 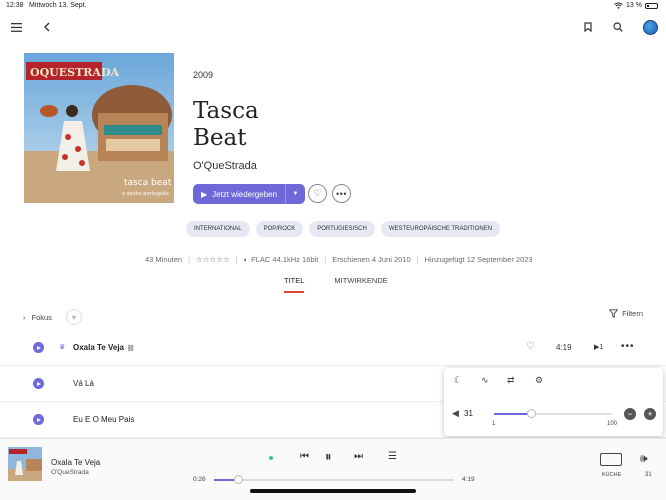 What do you see at coordinates (131, 349) in the screenshot?
I see `link-icon: ⛓` at bounding box center [131, 349].